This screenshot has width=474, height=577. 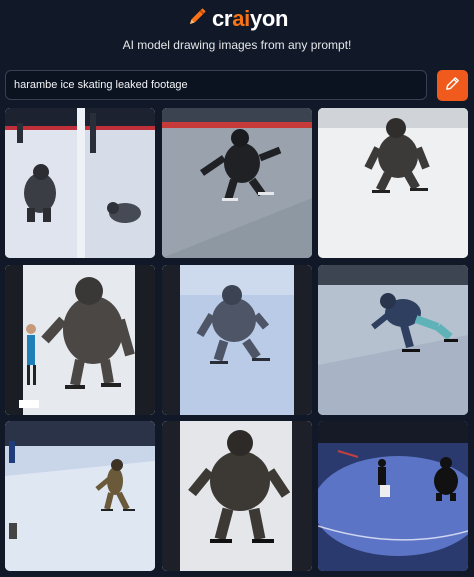 I want to click on logo: craiyon, so click(x=237, y=19).